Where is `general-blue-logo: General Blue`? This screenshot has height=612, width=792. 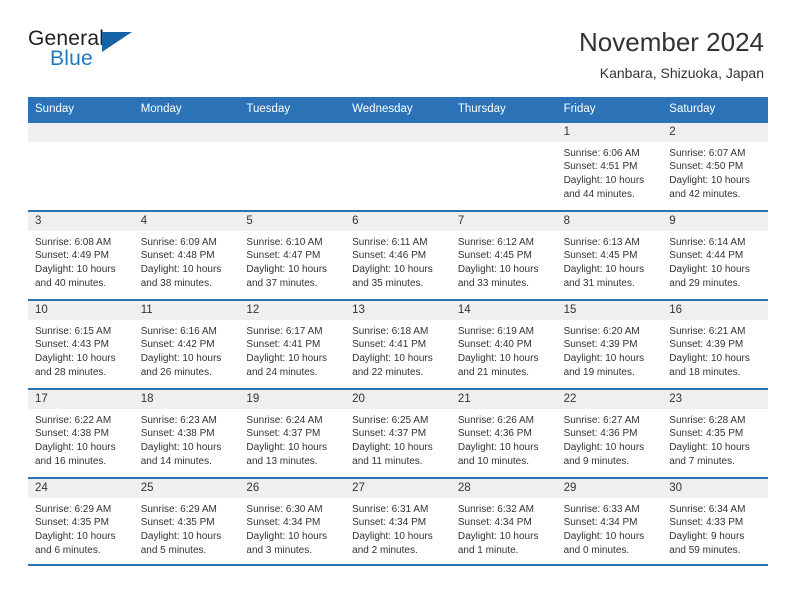 general-blue-logo: General Blue is located at coordinates (83, 50).